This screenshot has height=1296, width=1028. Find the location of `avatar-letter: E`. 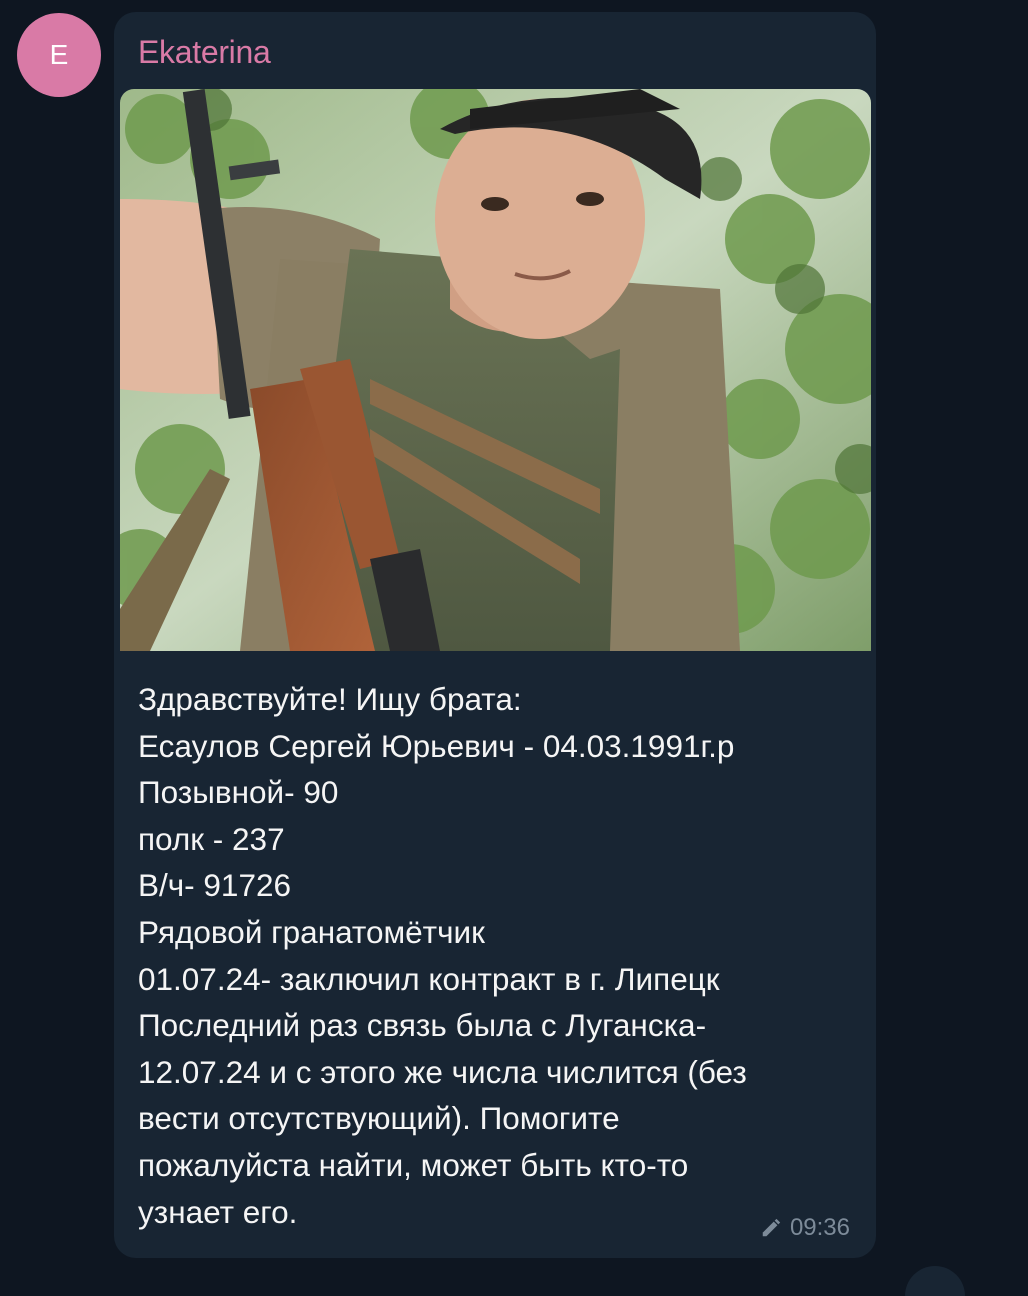

avatar-letter: E is located at coordinates (59, 54).